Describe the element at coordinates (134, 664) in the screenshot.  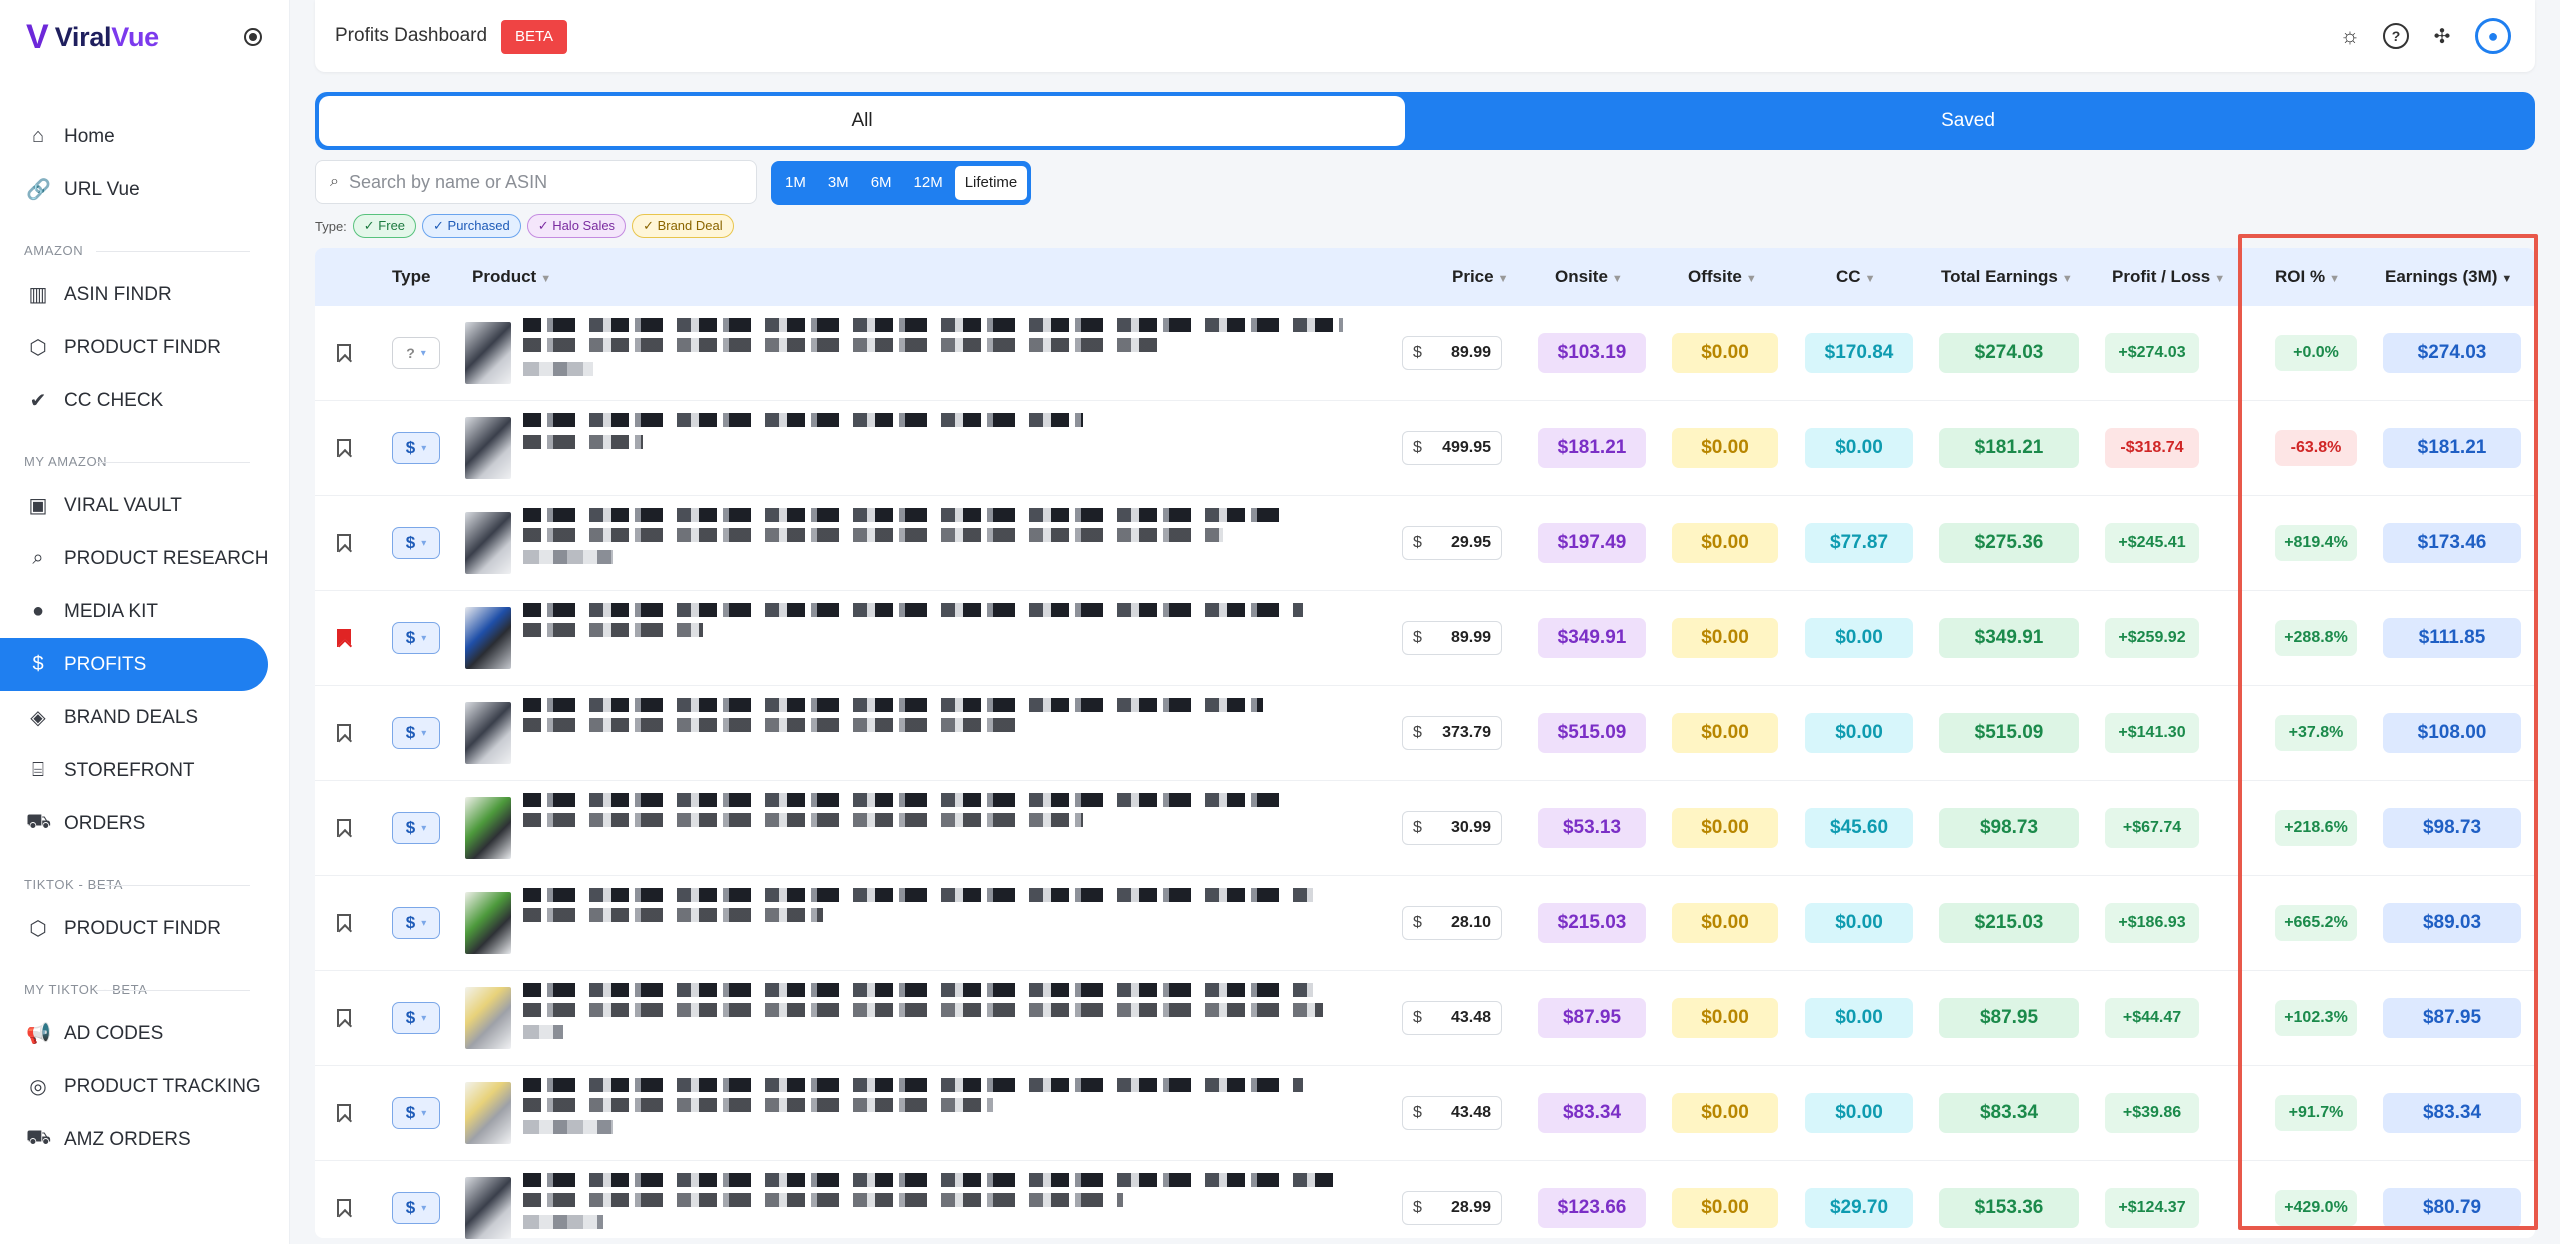
I see `sidebar-item-profits: $ PROFITS` at that location.